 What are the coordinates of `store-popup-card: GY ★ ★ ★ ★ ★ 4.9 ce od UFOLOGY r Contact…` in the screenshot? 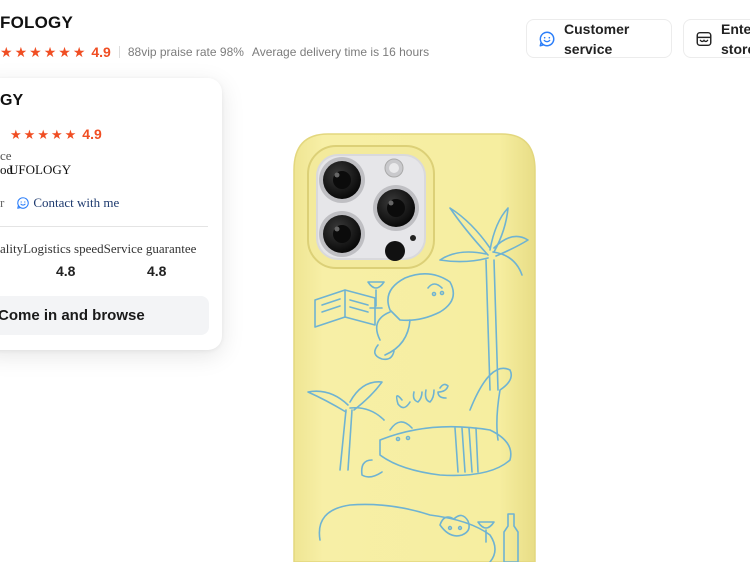 It's located at (111, 214).